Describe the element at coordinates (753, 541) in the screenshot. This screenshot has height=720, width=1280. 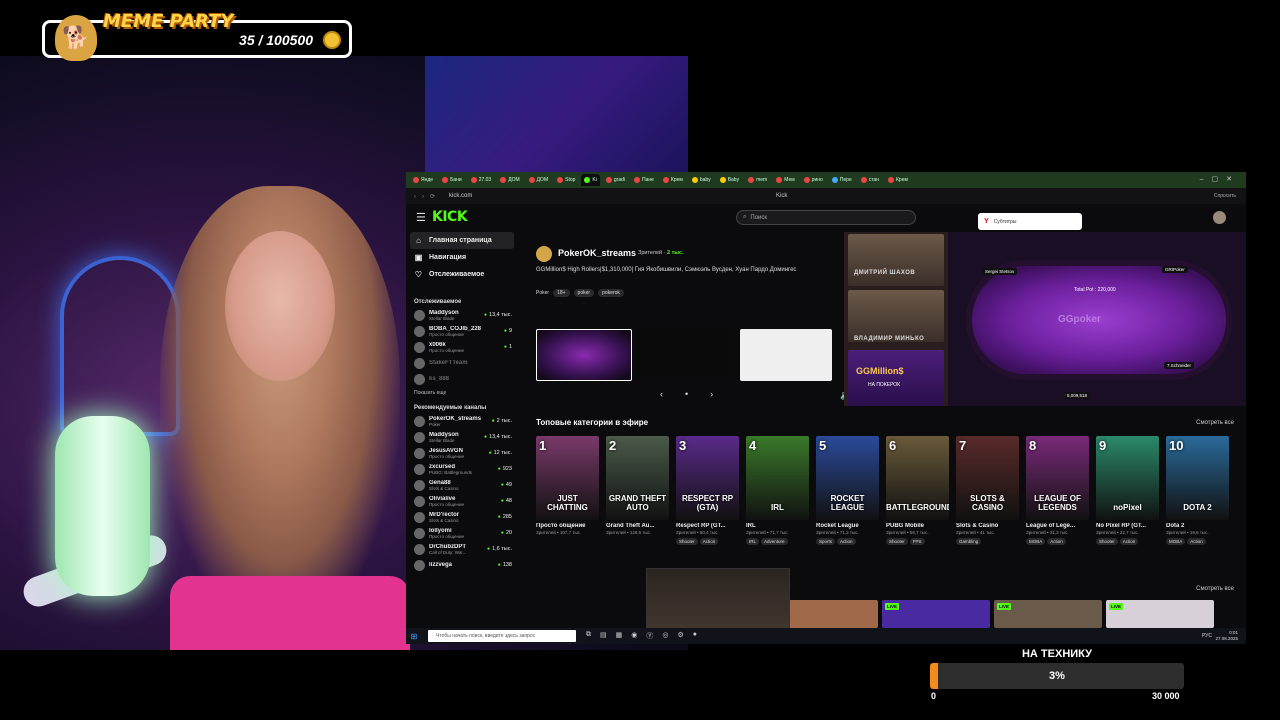
I see `category-tag: IRL` at that location.